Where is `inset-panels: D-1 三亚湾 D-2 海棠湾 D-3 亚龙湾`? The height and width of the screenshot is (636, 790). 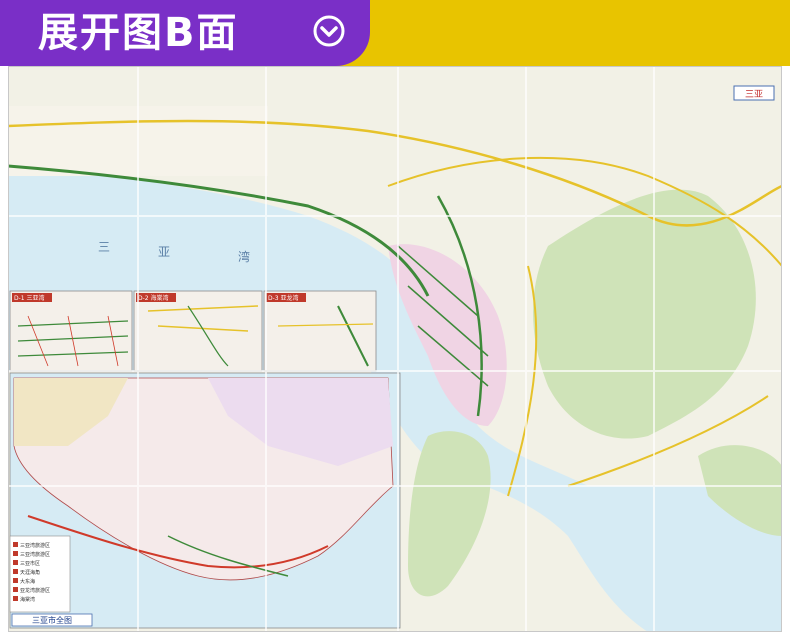
inset-panels: D-1 三亚湾 D-2 海棠湾 D-3 亚龙湾 is located at coordinates (193, 331).